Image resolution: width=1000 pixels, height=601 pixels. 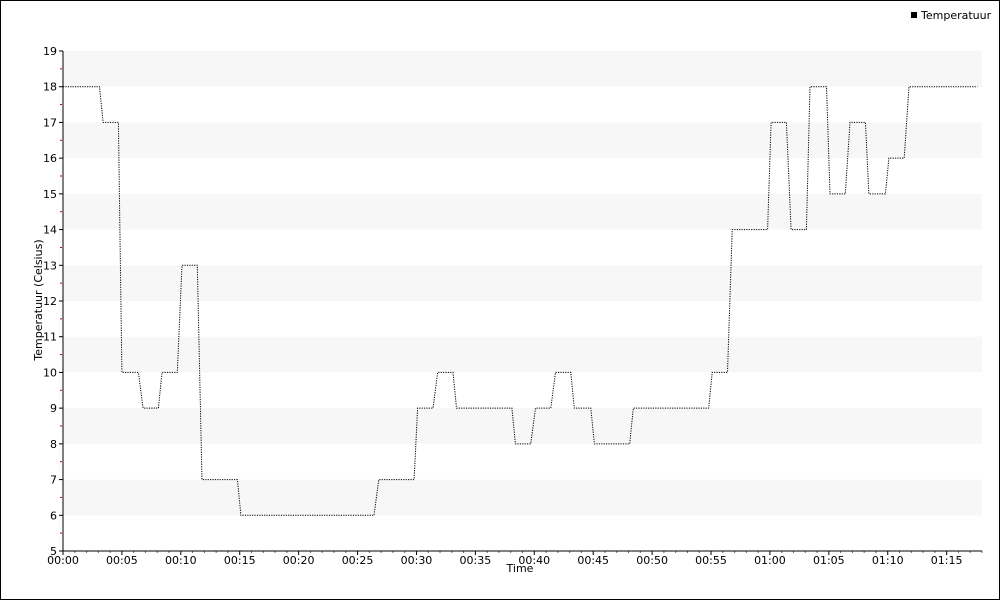 I want to click on legend-label-temperatuur: Temperatuur, so click(x=956, y=15).